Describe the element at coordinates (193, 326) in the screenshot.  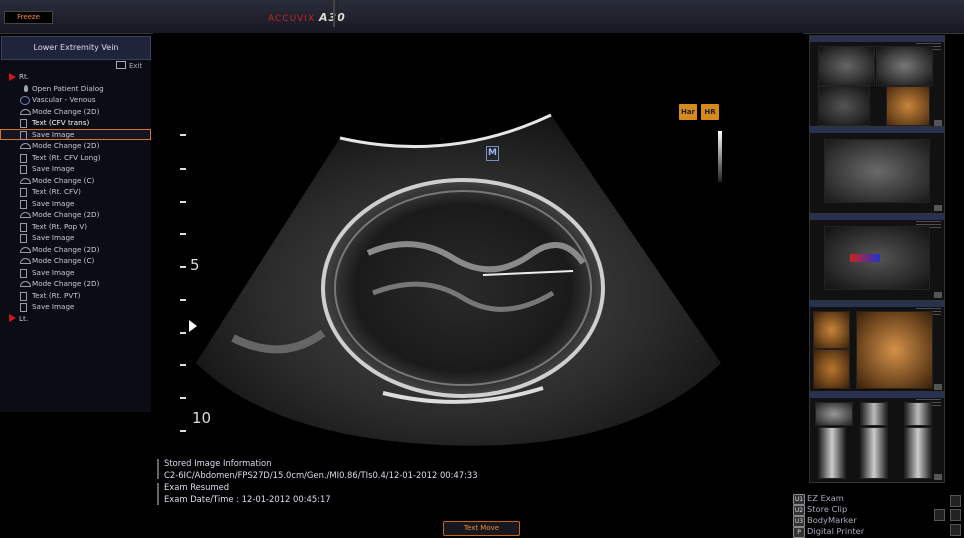
I see `focus-marker` at that location.